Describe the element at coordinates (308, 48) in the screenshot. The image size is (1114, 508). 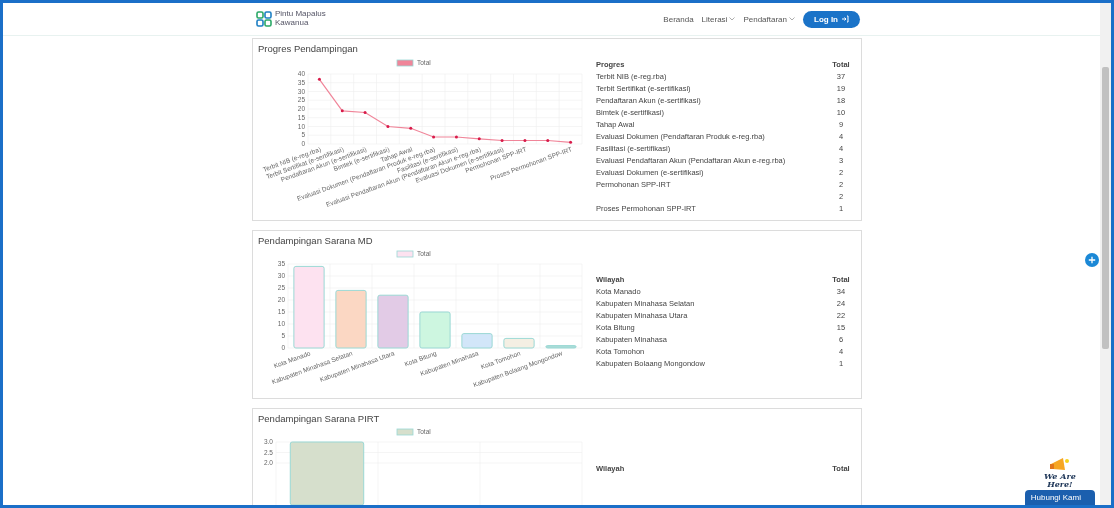
I see `card-title: Progres Pendampingan` at that location.